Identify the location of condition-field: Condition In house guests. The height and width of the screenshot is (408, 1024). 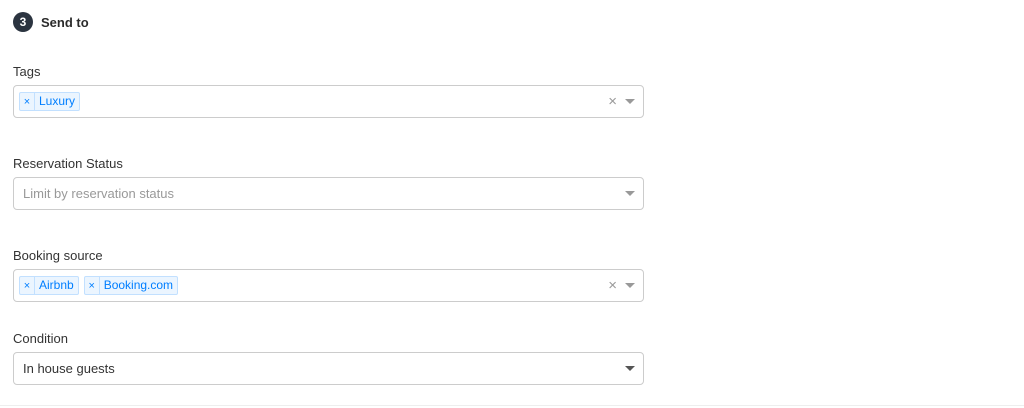
(328, 357).